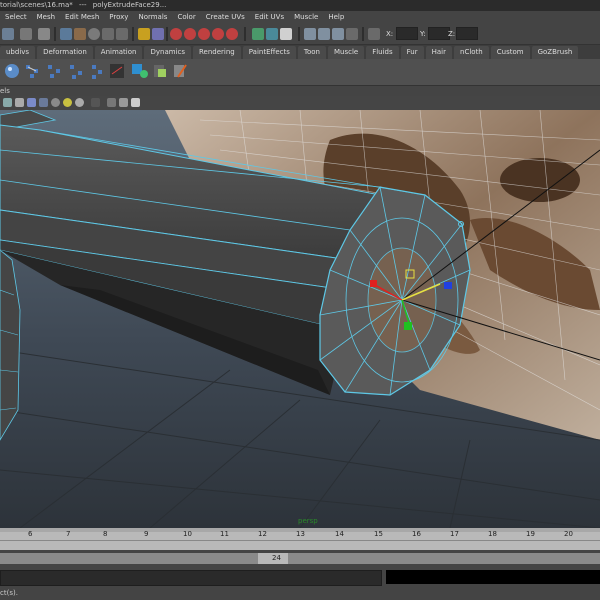 Image resolution: width=600 pixels, height=600 pixels. What do you see at coordinates (82, 17) in the screenshot?
I see `menu-edit-mesh: Edit Mesh` at bounding box center [82, 17].